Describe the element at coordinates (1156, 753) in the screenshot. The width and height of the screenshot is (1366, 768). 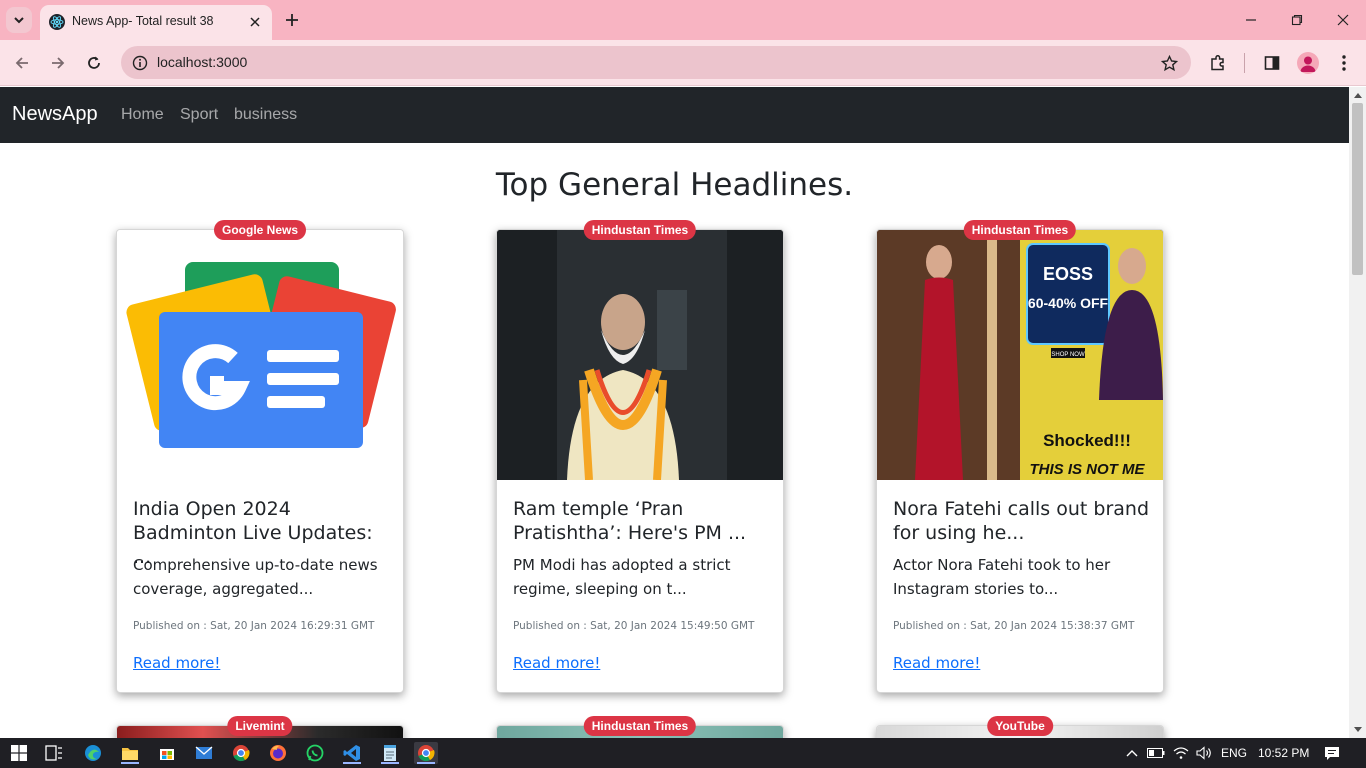
I see `battery-button` at that location.